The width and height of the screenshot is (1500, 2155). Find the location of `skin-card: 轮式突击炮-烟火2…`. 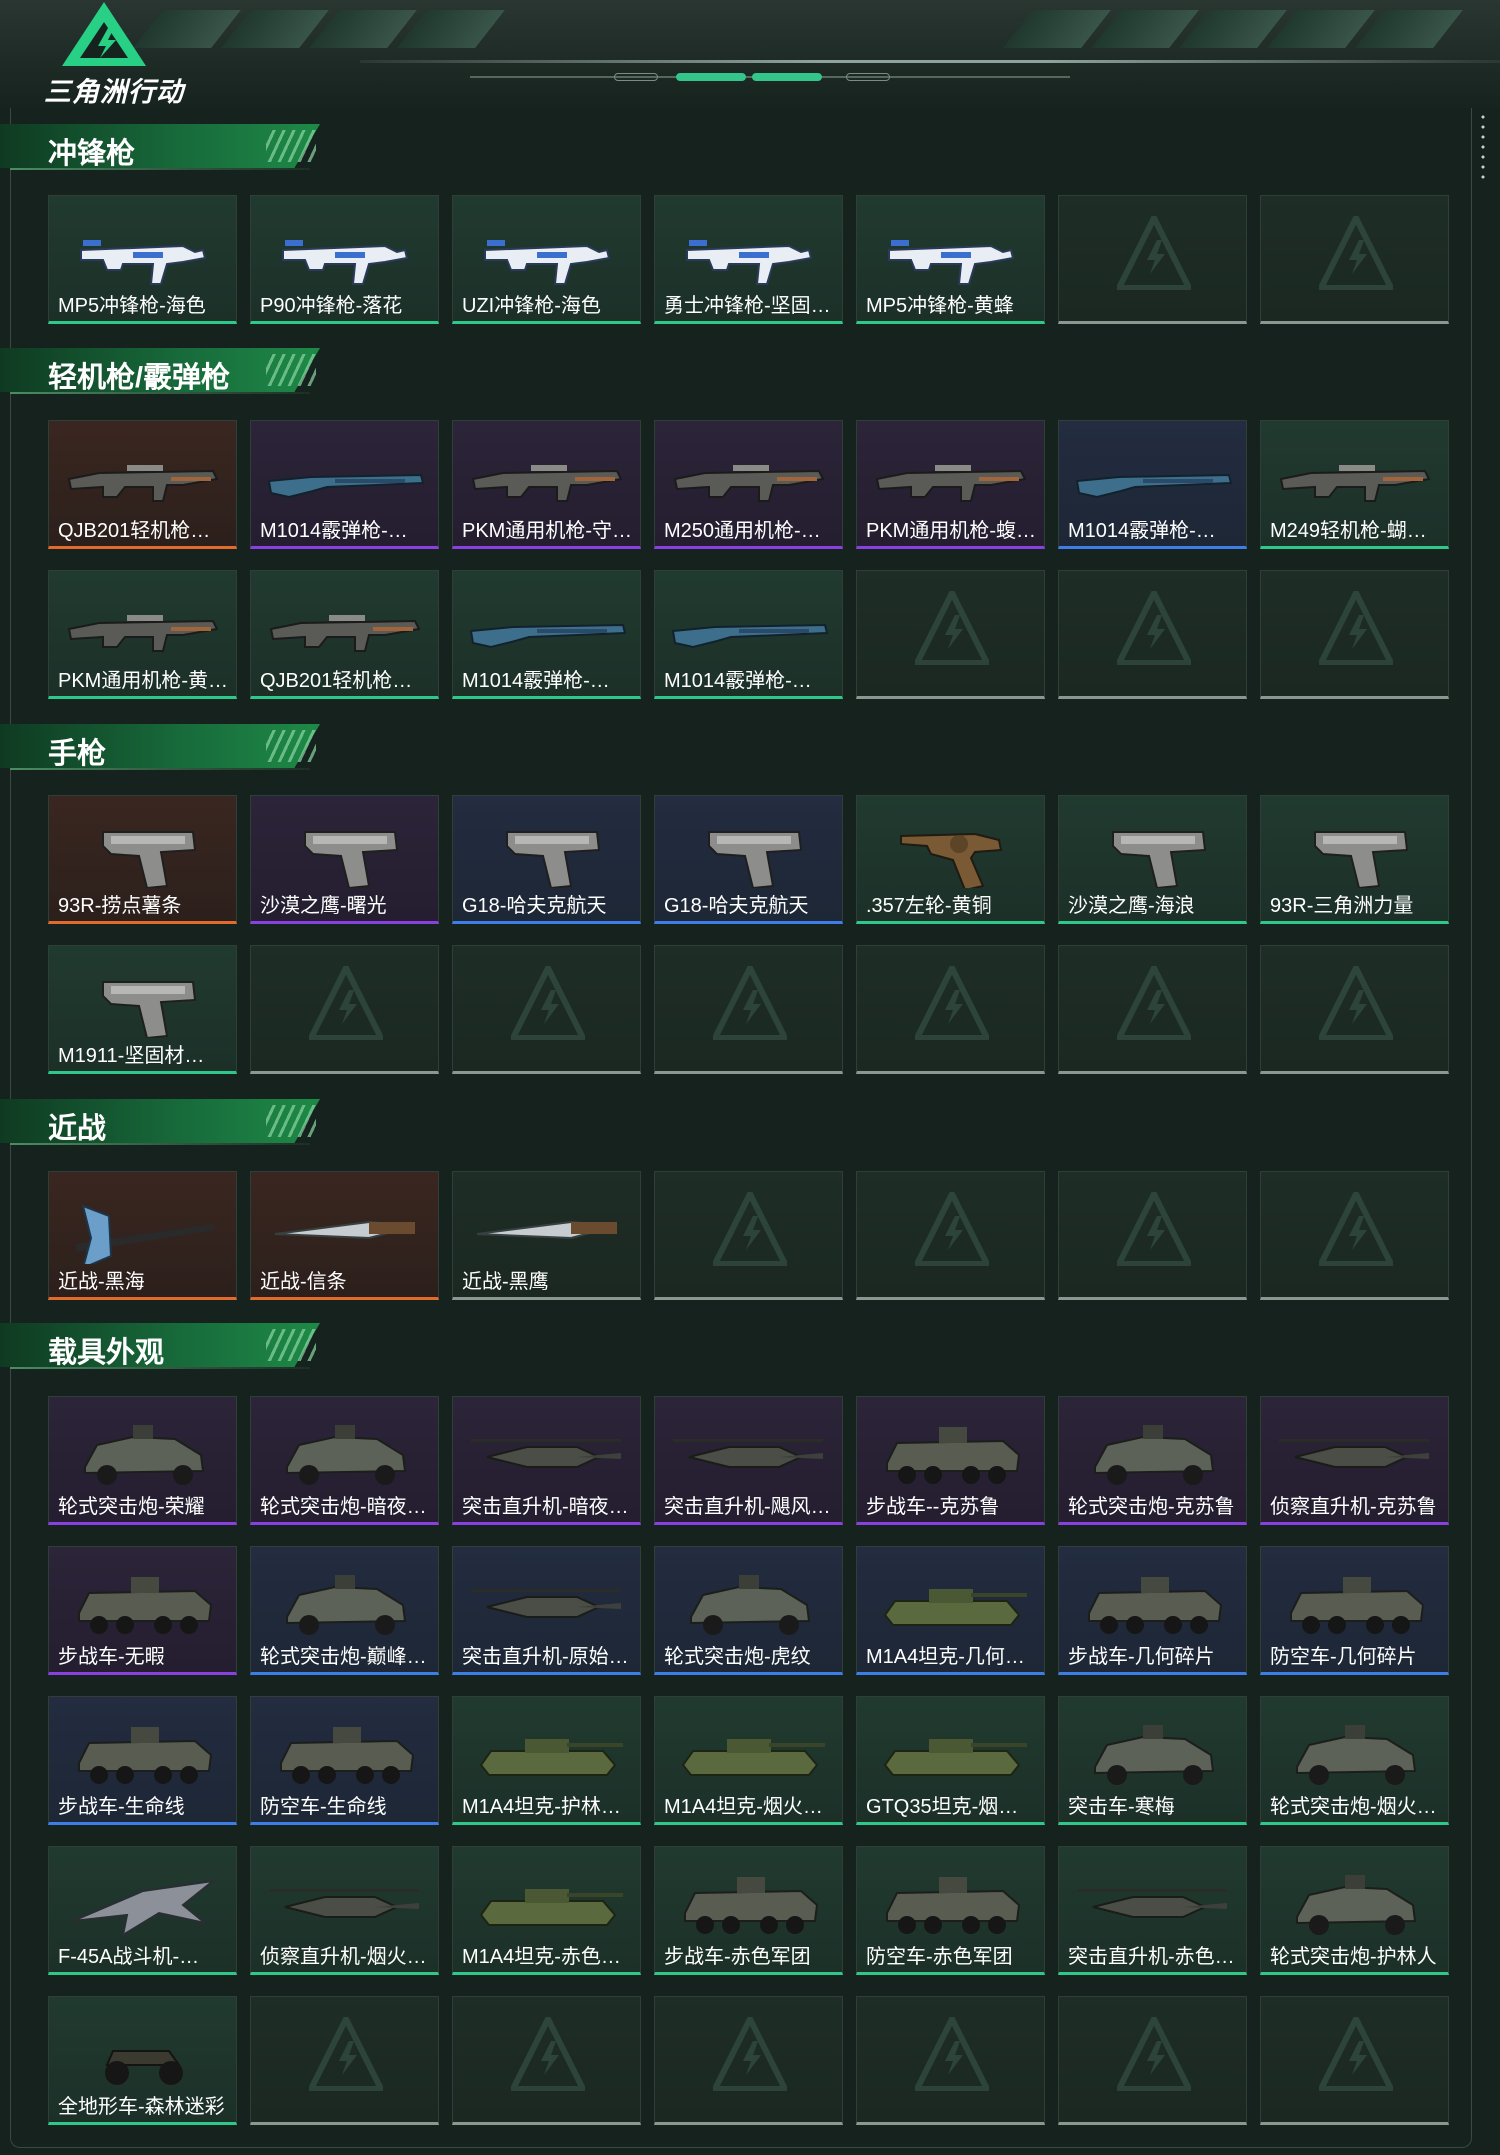

skin-card: 轮式突击炮-烟火2… is located at coordinates (1354, 1760).